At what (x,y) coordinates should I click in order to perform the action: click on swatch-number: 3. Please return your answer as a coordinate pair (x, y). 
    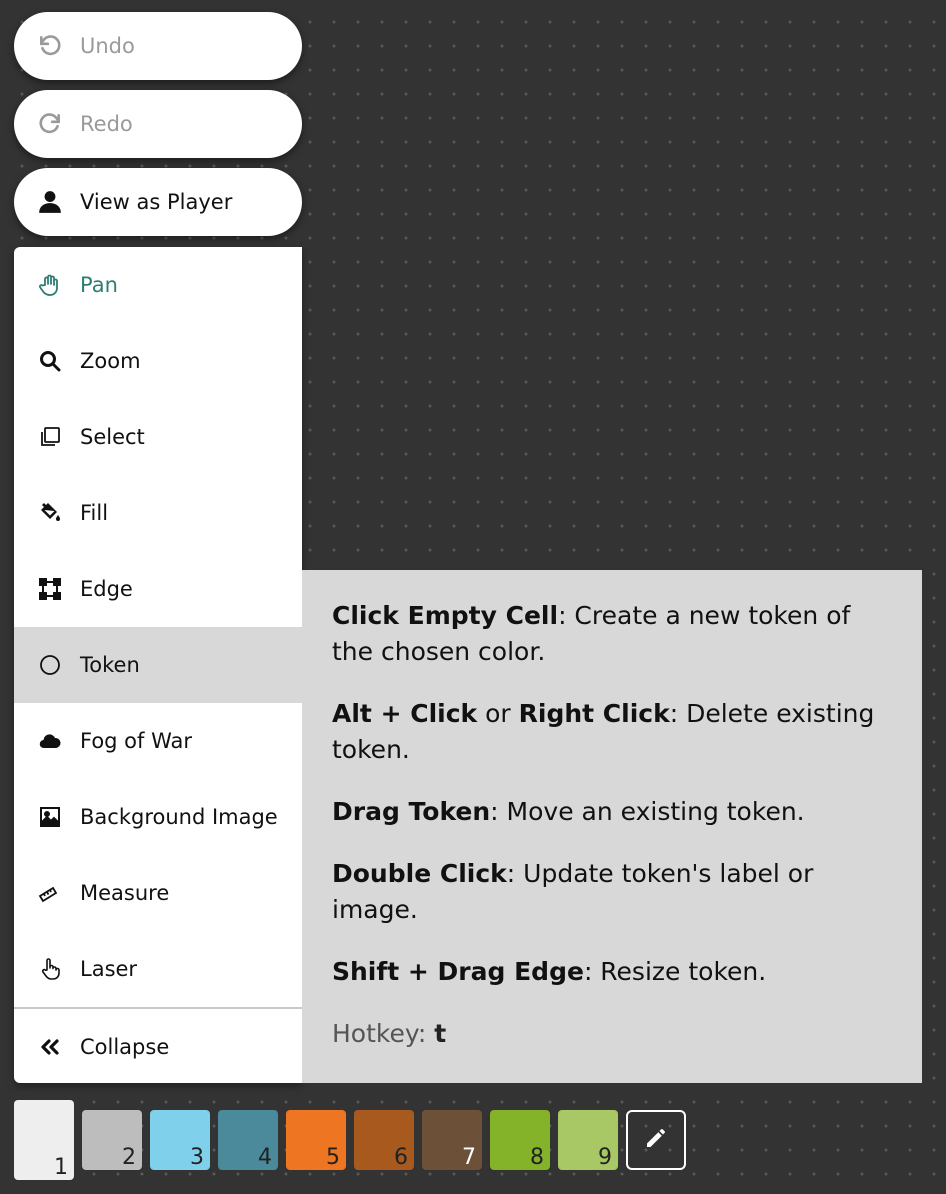
    Looking at the image, I should click on (197, 1157).